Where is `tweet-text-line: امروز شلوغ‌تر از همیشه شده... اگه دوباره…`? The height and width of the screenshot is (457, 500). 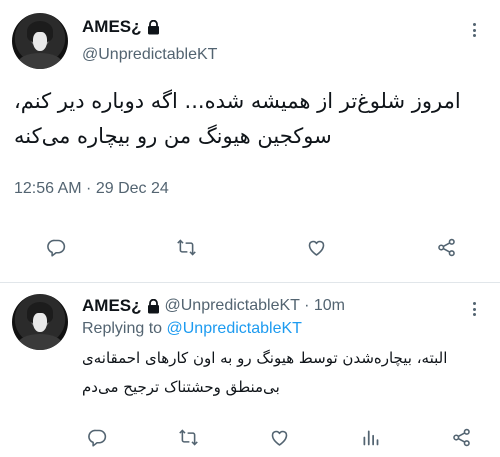
tweet-text-line: امروز شلوغ‌تر از همیشه شده... اگه دوباره… is located at coordinates (237, 101).